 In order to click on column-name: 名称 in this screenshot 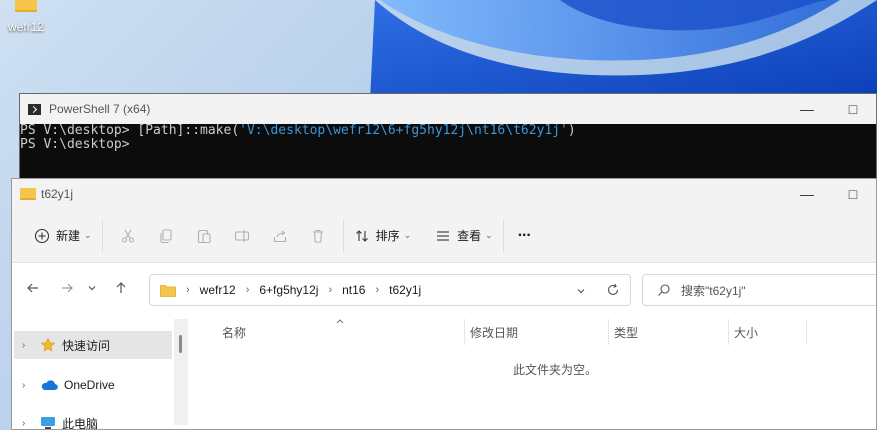, I will do `click(234, 332)`.